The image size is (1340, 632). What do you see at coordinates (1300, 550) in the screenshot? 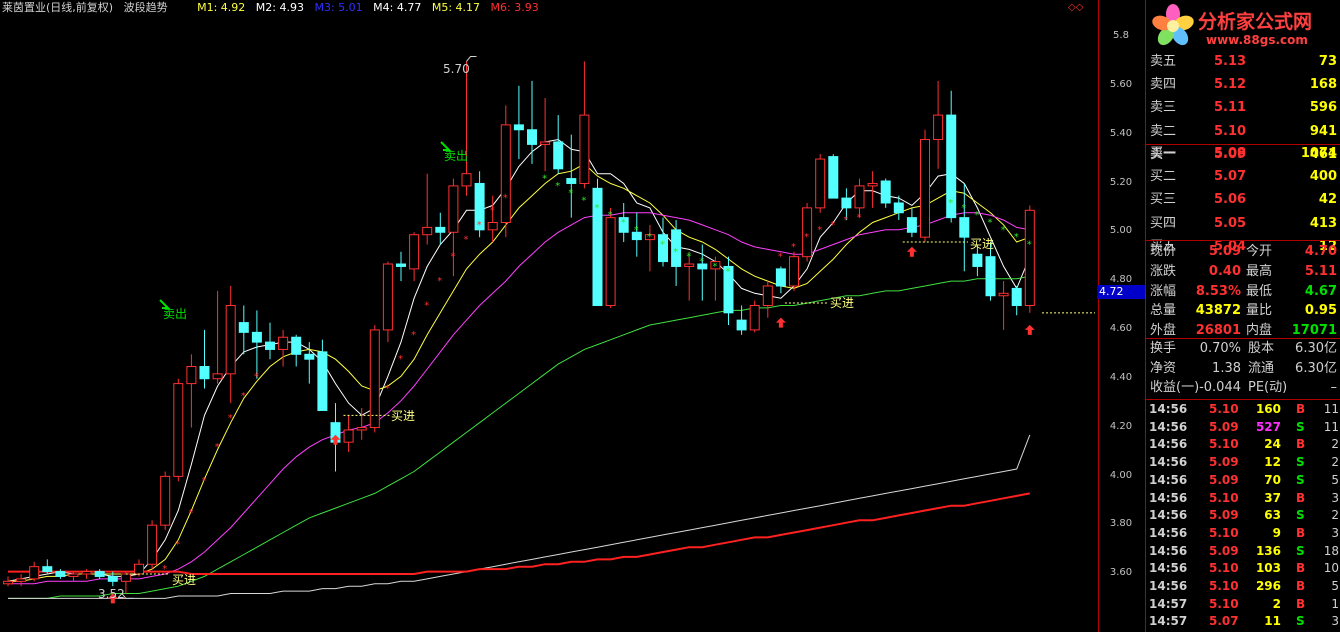
I see `tick-side: S` at bounding box center [1300, 550].